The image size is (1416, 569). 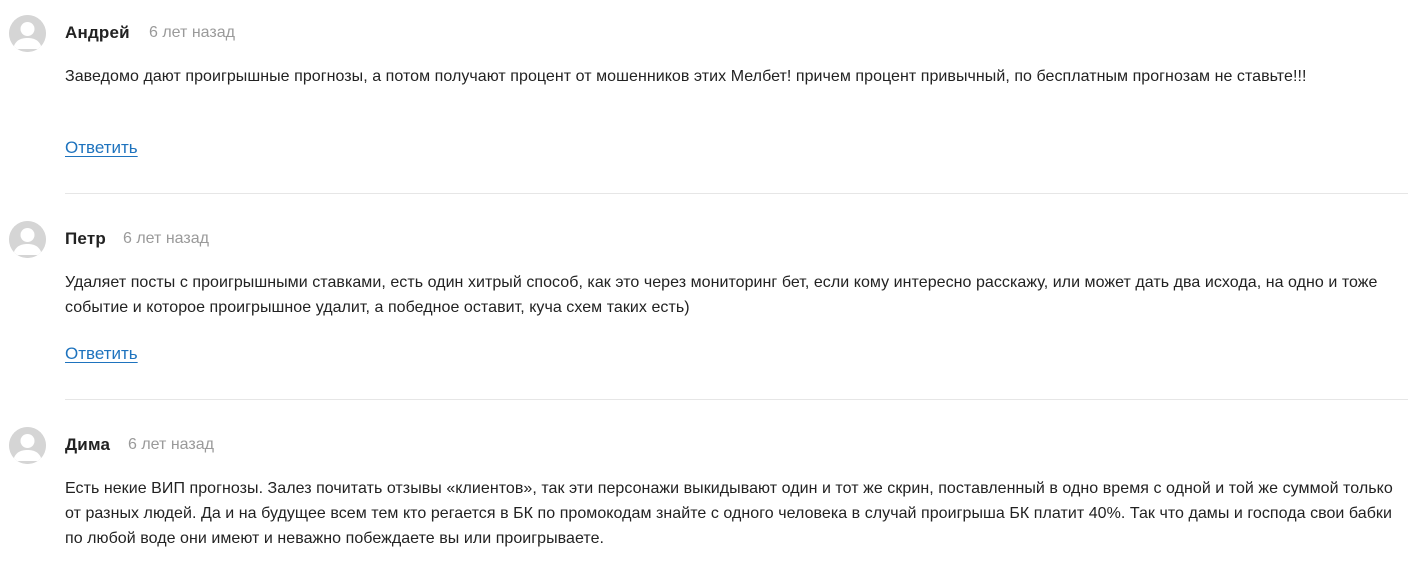 What do you see at coordinates (85, 238) in the screenshot?
I see `comment-author: Петр` at bounding box center [85, 238].